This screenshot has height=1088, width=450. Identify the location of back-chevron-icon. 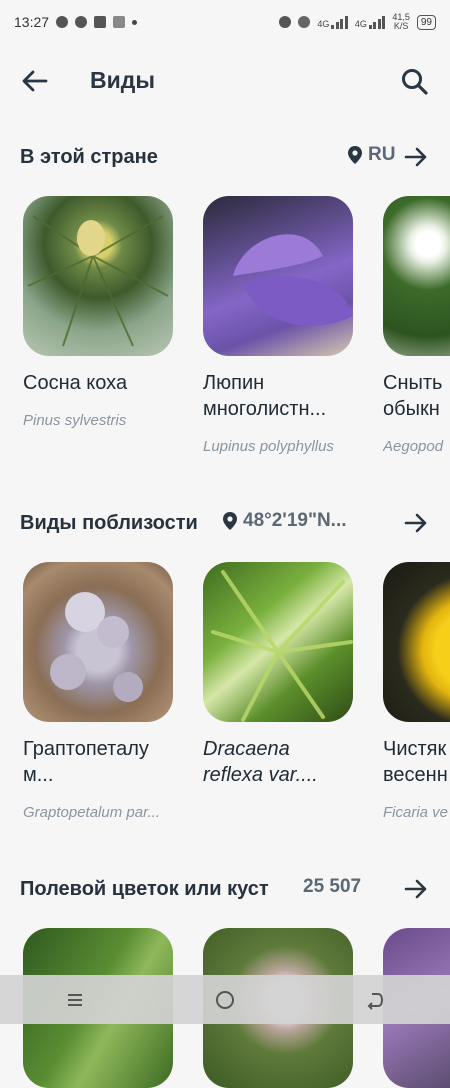
(375, 1001).